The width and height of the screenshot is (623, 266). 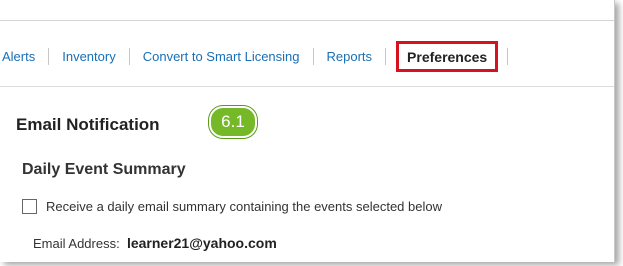 I want to click on email-notification-heading: Email Notification, so click(x=88, y=124).